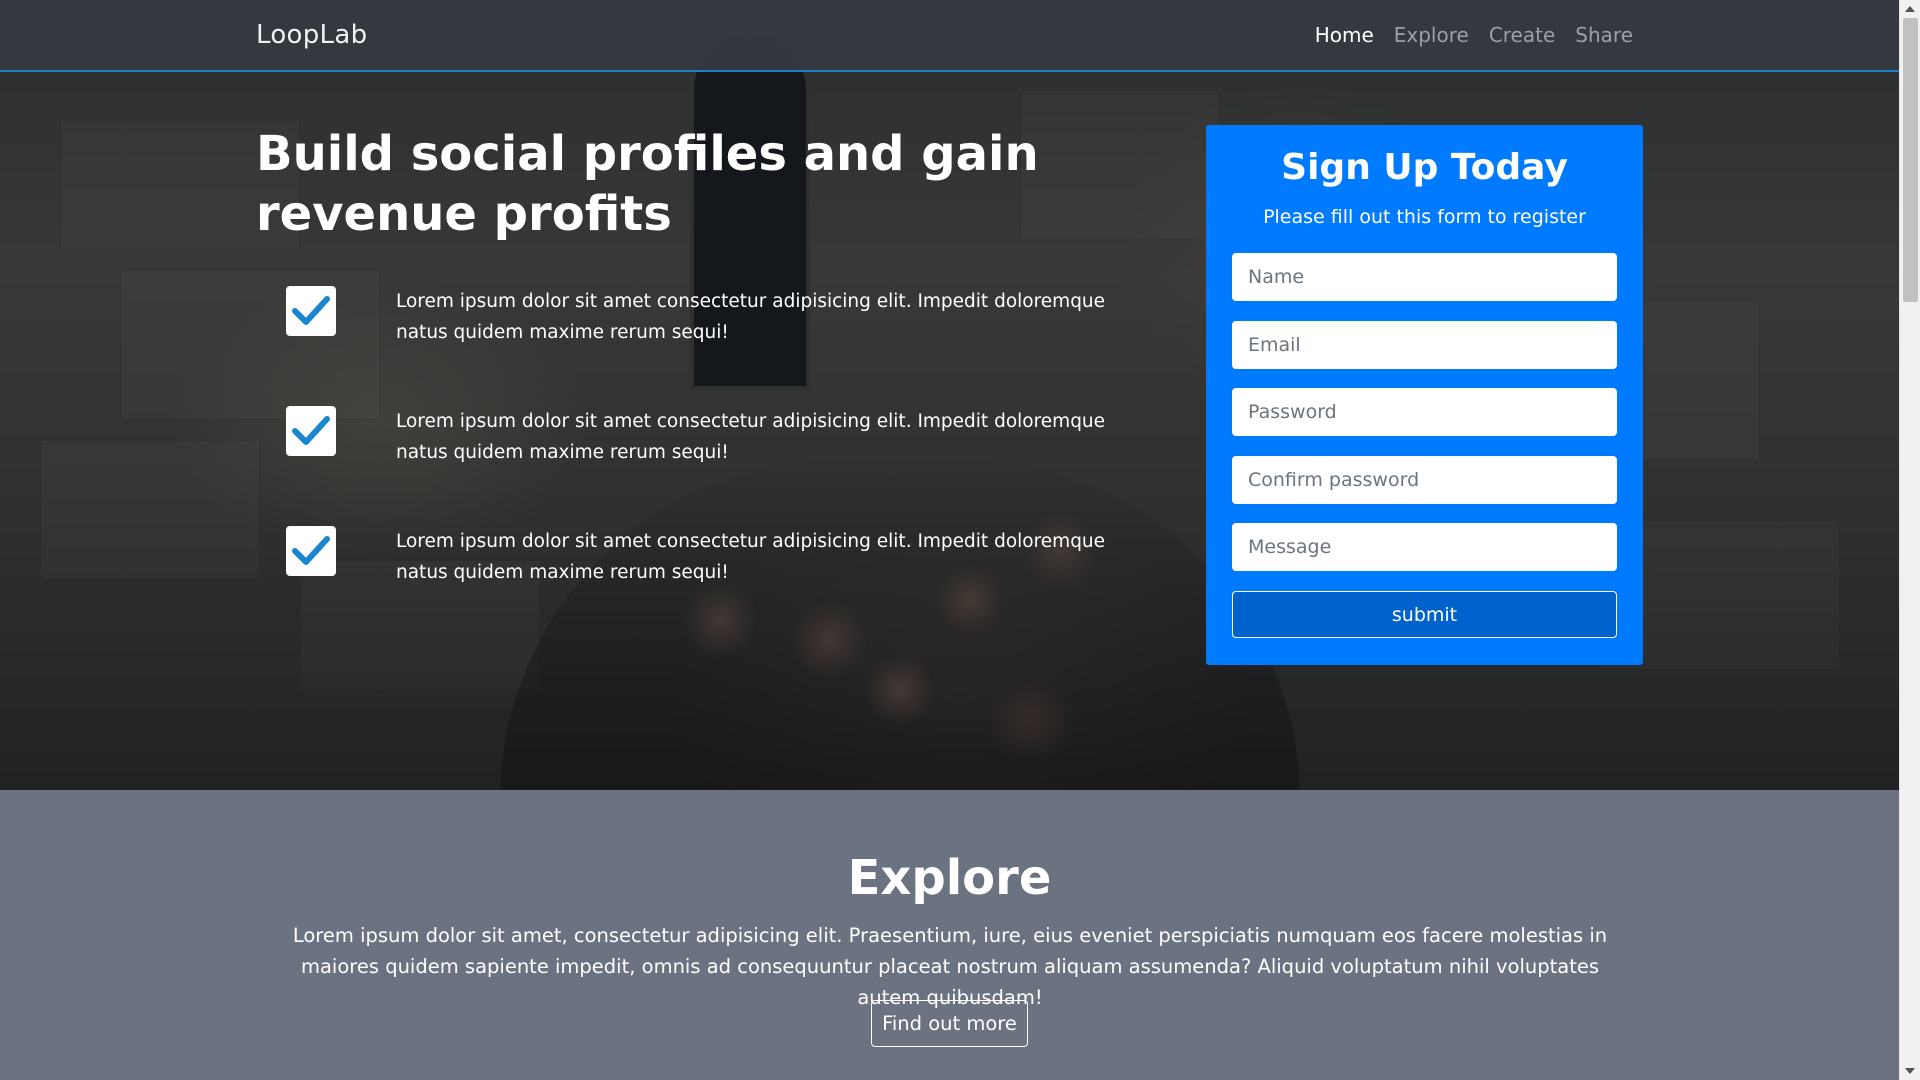 The height and width of the screenshot is (1080, 1920). Describe the element at coordinates (1424, 412) in the screenshot. I see `password-input` at that location.